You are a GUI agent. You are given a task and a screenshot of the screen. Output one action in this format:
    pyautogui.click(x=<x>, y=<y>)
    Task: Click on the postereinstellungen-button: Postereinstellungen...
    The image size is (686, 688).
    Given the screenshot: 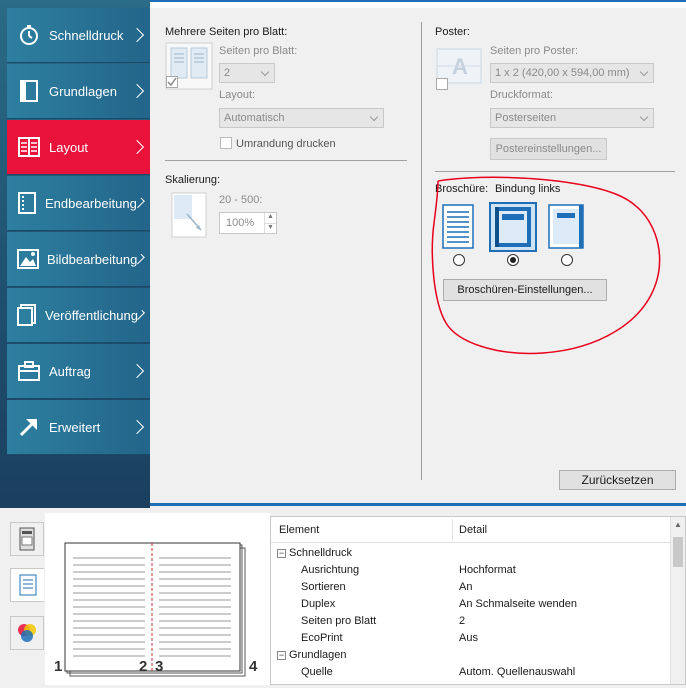 What is the action you would take?
    pyautogui.click(x=548, y=149)
    